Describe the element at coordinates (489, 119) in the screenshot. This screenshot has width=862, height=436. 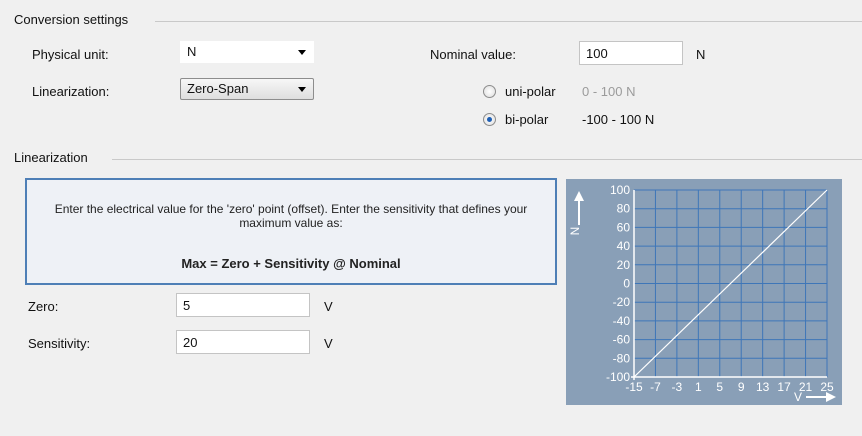
I see `bipolar-radio` at that location.